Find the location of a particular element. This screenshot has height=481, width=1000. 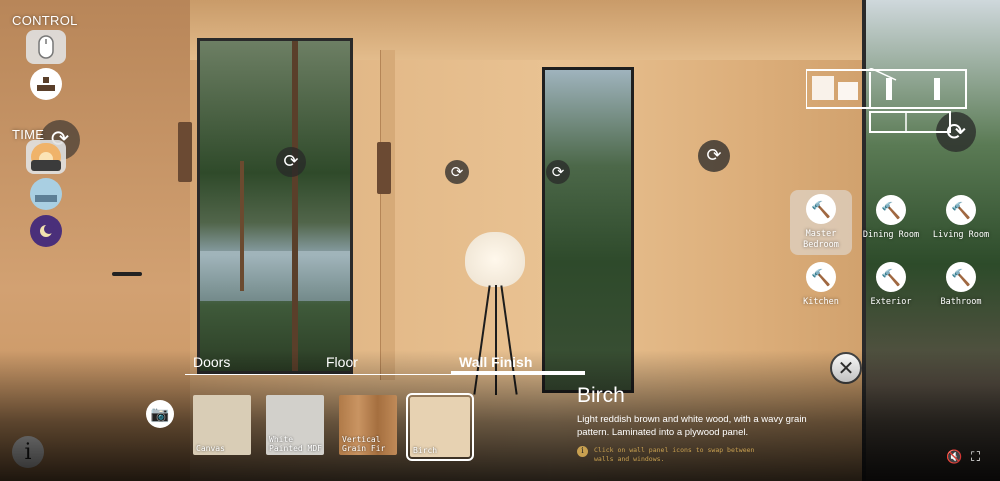

swatch-vertical-grain-fir: Vertical Grain Fir is located at coordinates (368, 425).